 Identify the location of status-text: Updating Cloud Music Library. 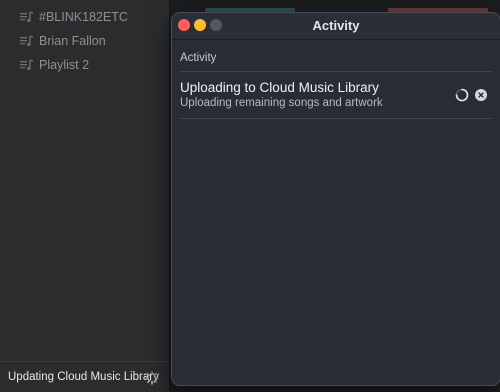
(83, 377).